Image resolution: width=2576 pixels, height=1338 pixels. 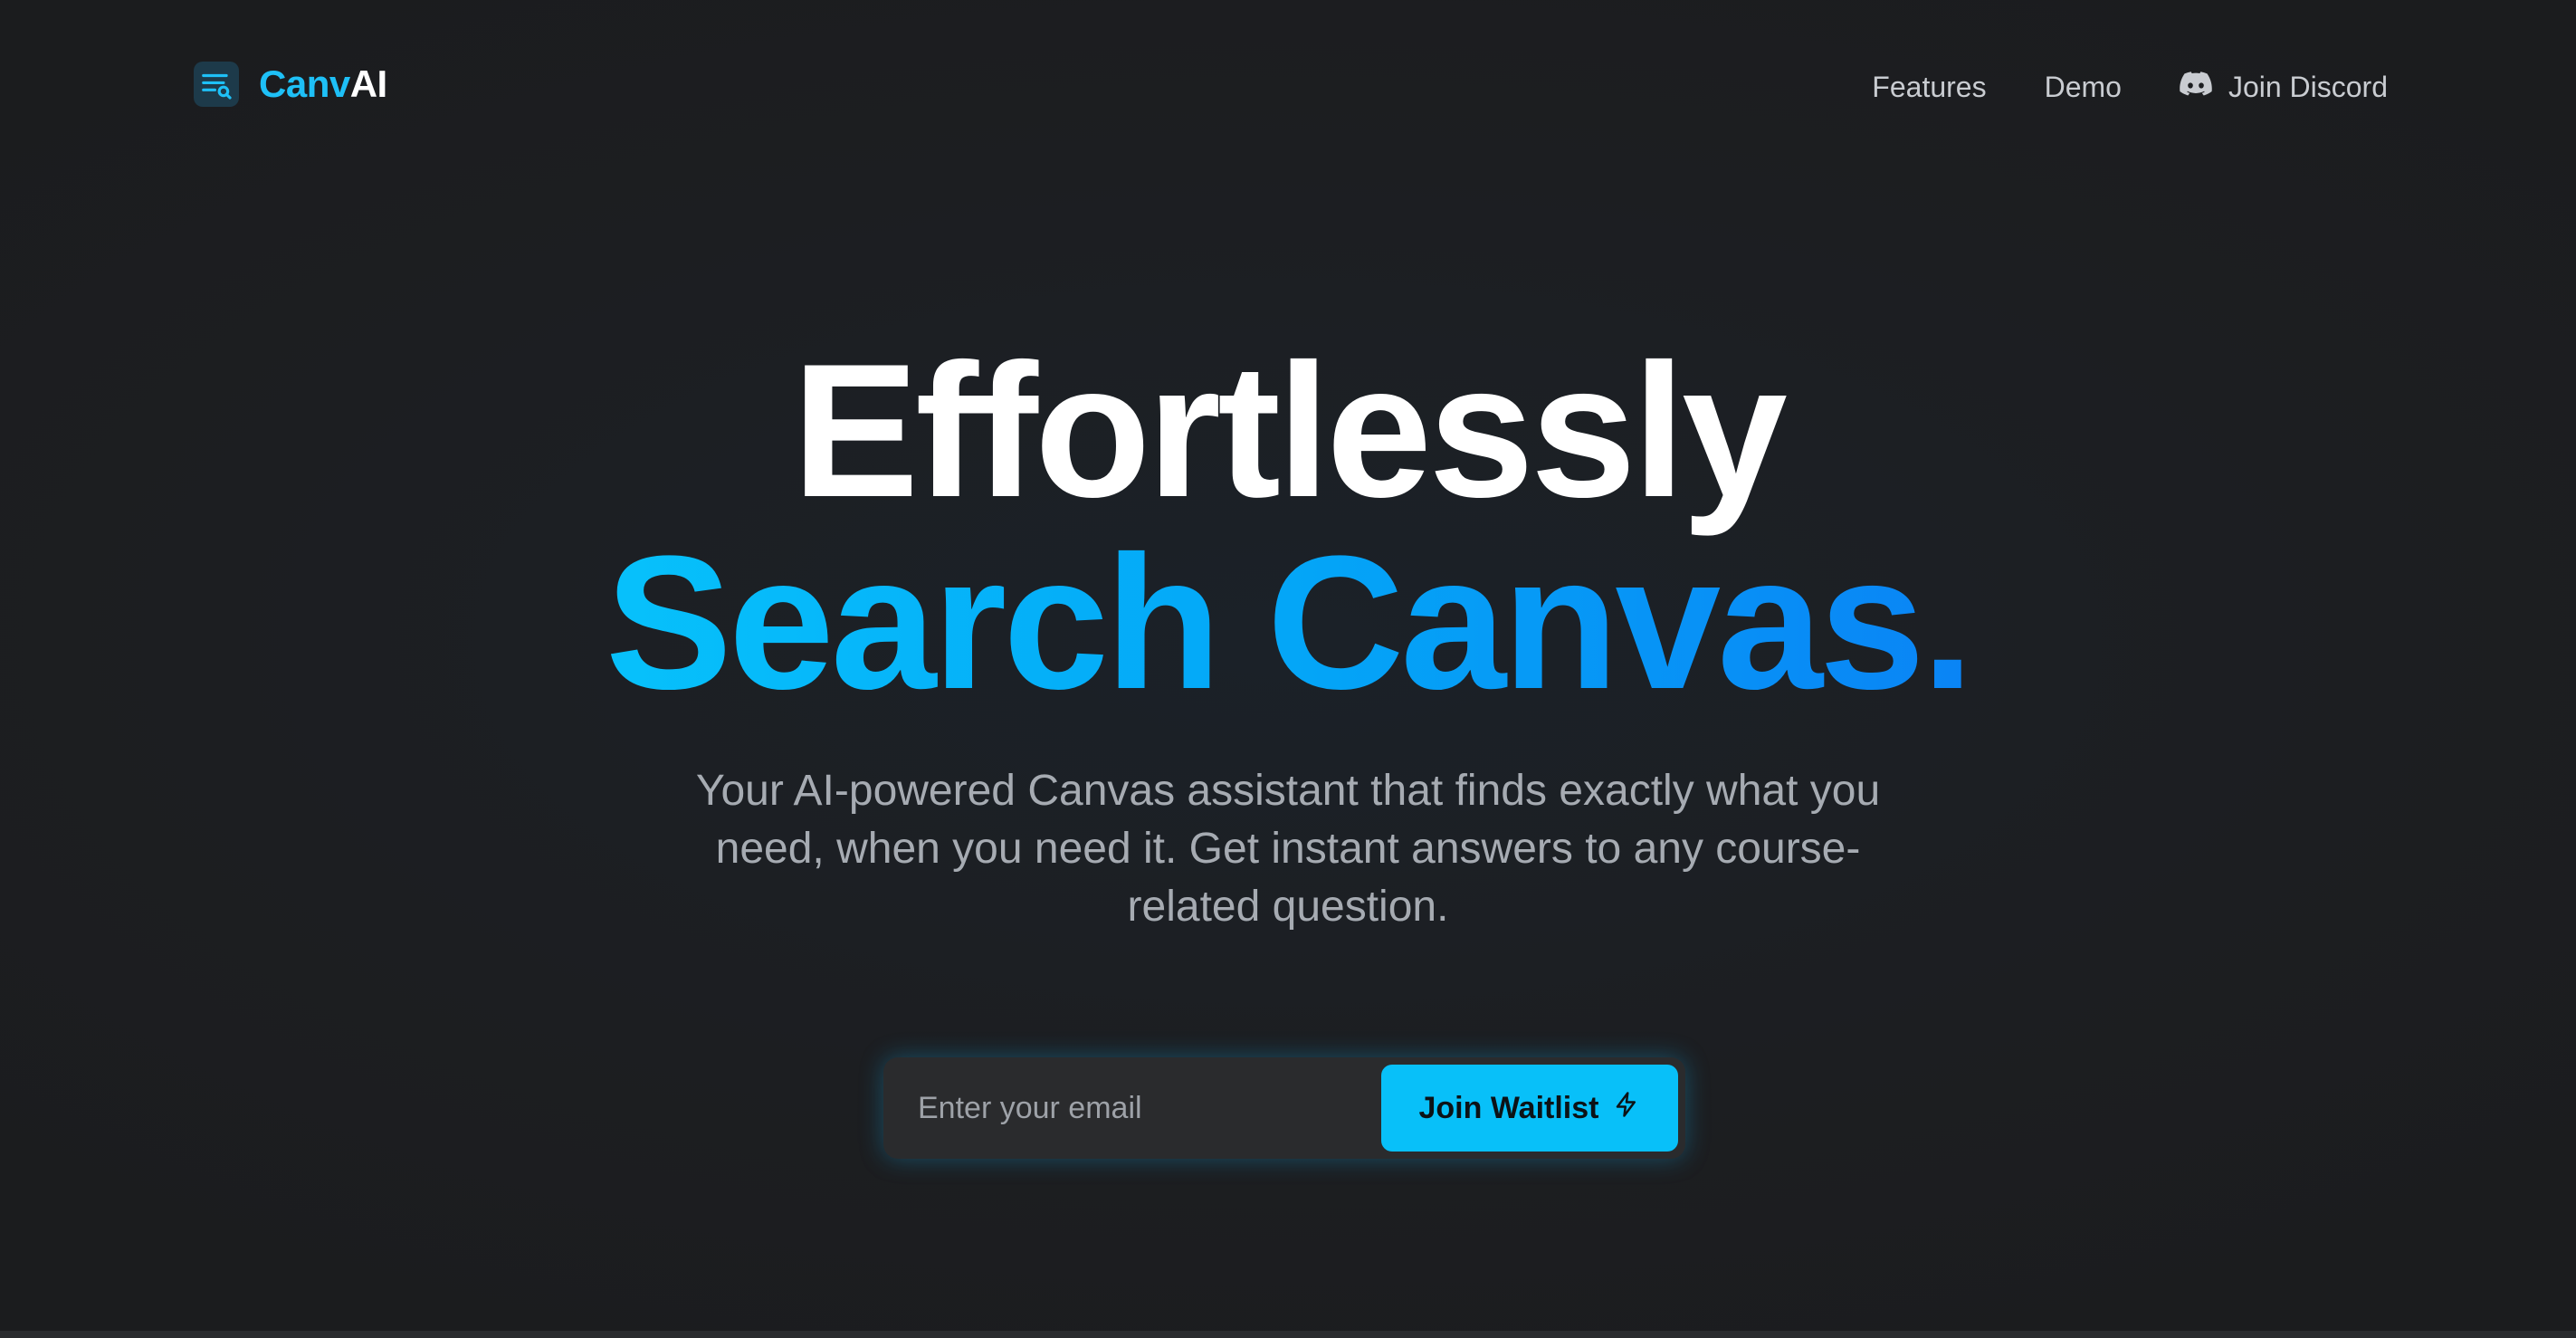 I want to click on join-waitlist-label: Join Waitlist, so click(x=1509, y=1107).